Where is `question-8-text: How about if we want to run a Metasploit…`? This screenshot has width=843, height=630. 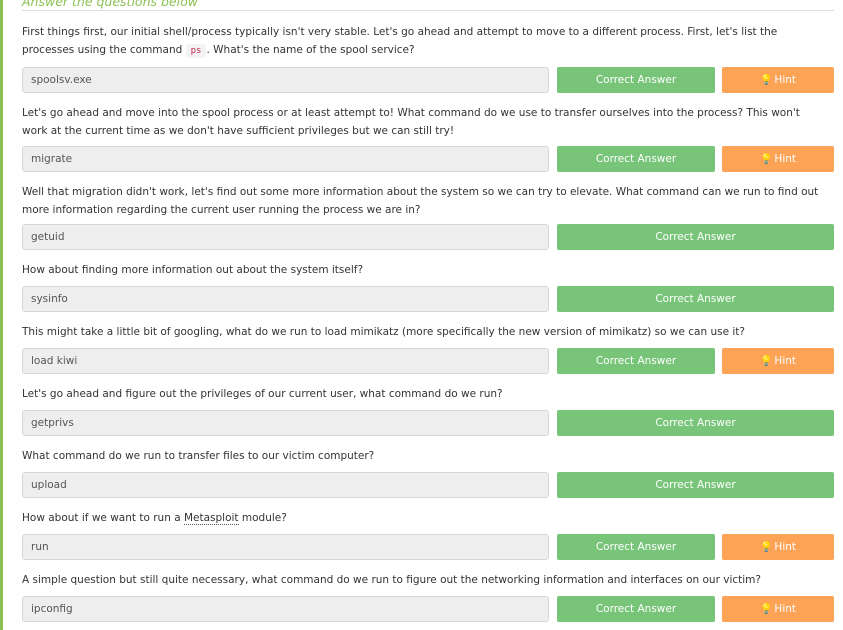
question-8-text: How about if we want to run a Metasploit… is located at coordinates (425, 519).